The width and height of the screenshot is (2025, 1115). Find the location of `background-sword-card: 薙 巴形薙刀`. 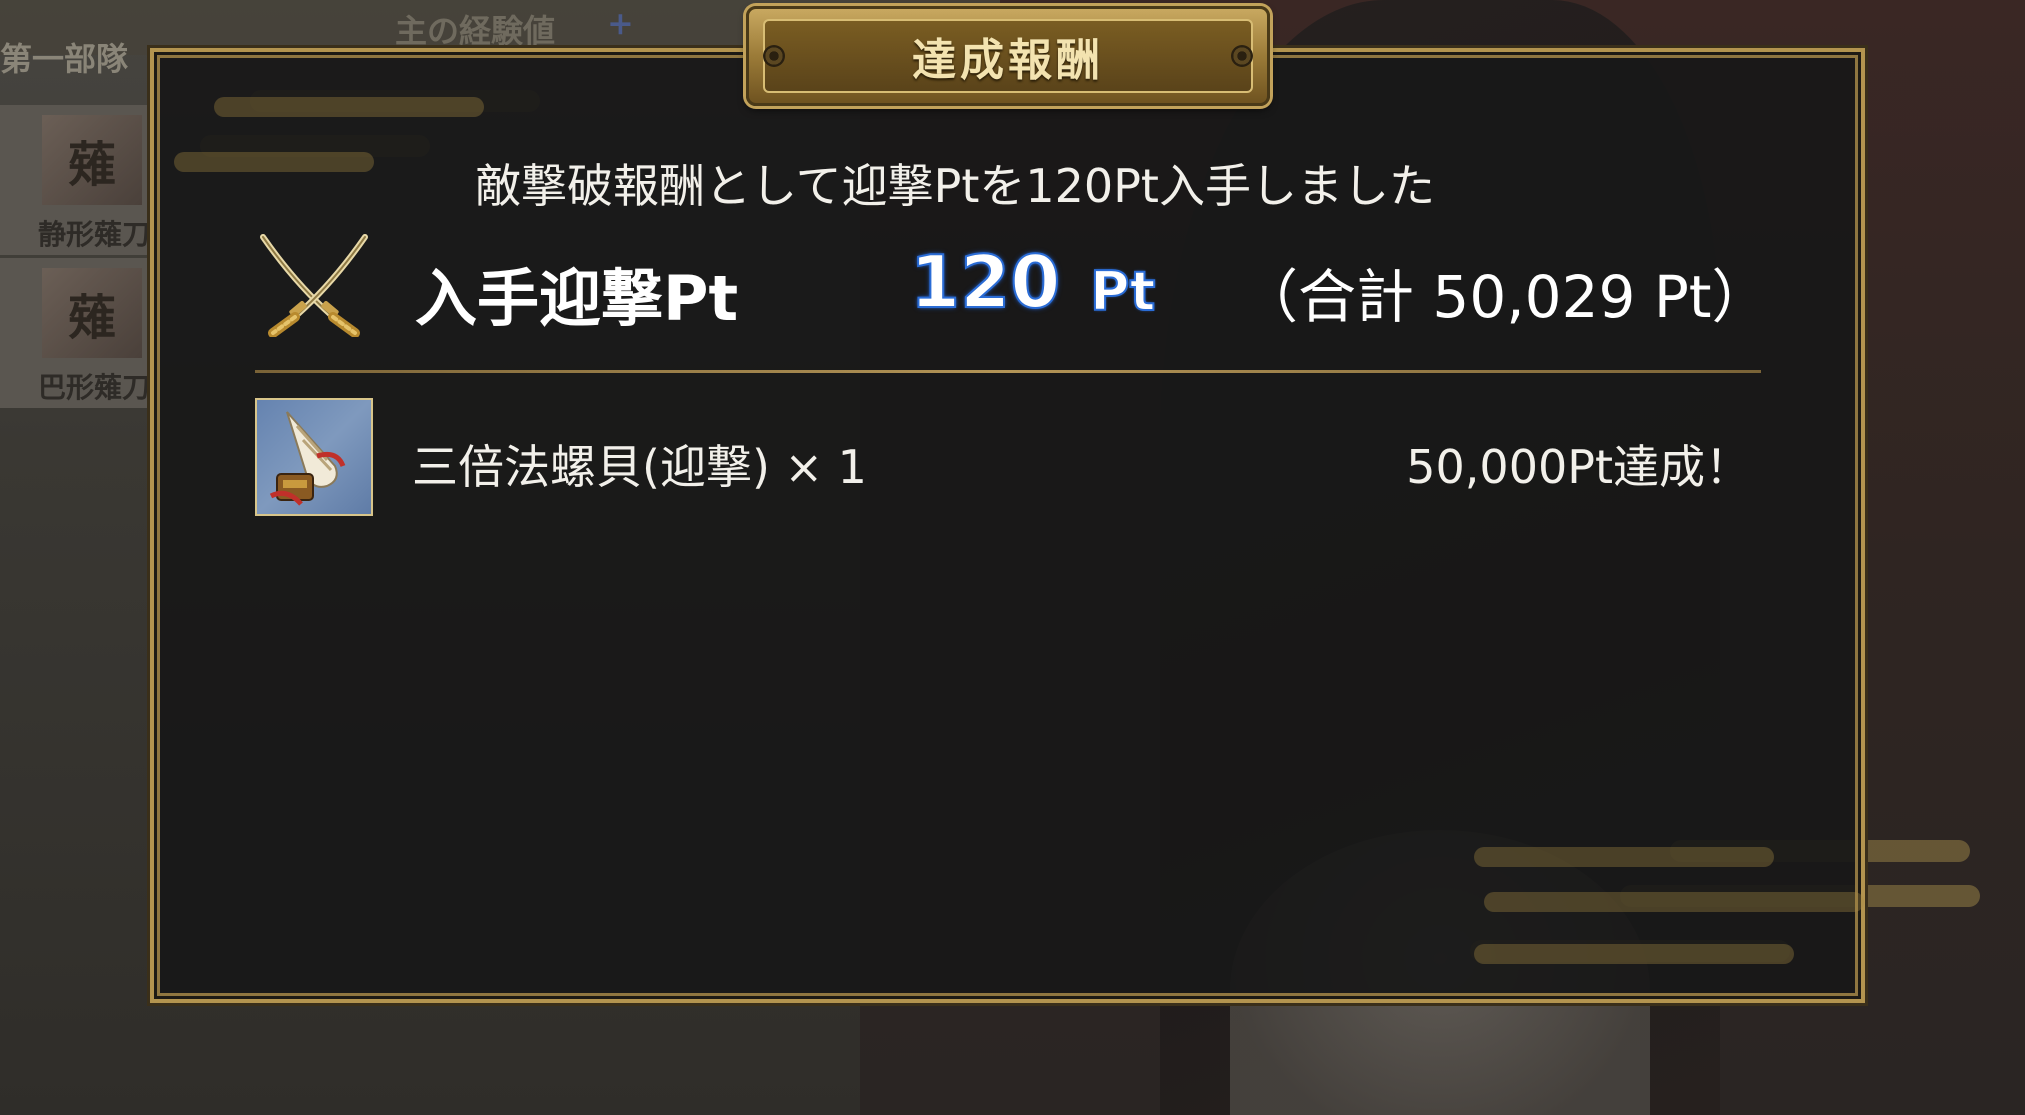

background-sword-card: 薙 巴形薙刀 is located at coordinates (75, 333).